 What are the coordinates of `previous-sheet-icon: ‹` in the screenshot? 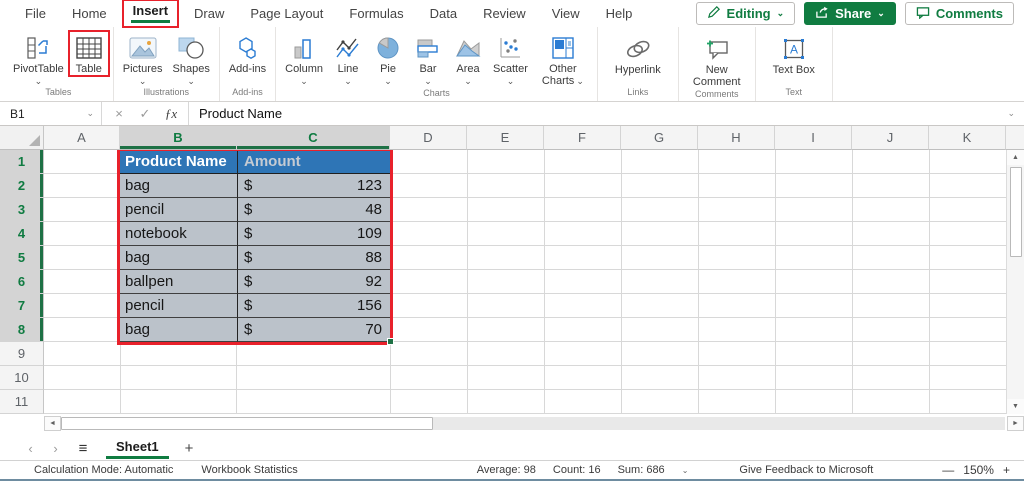 It's located at (30, 448).